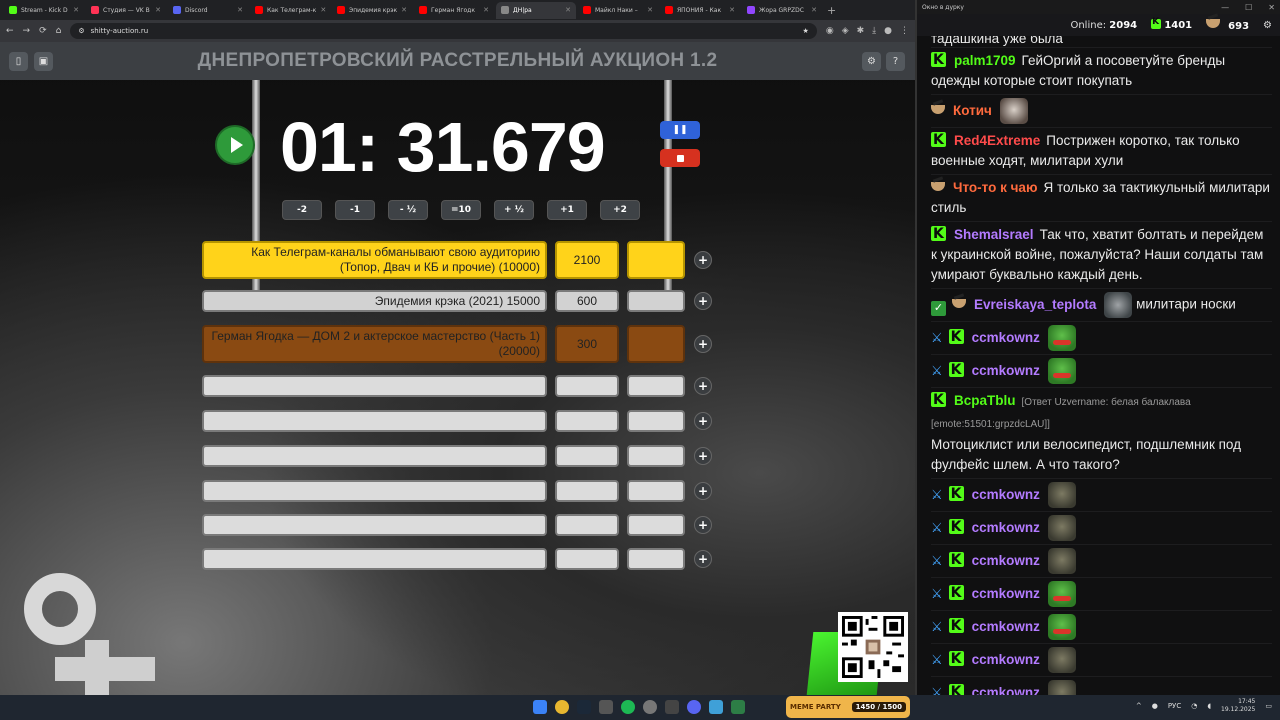 The height and width of the screenshot is (720, 1280). What do you see at coordinates (848, 707) in the screenshot?
I see `meme-party-widget: MEME PARTY 1450 / 1500` at bounding box center [848, 707].